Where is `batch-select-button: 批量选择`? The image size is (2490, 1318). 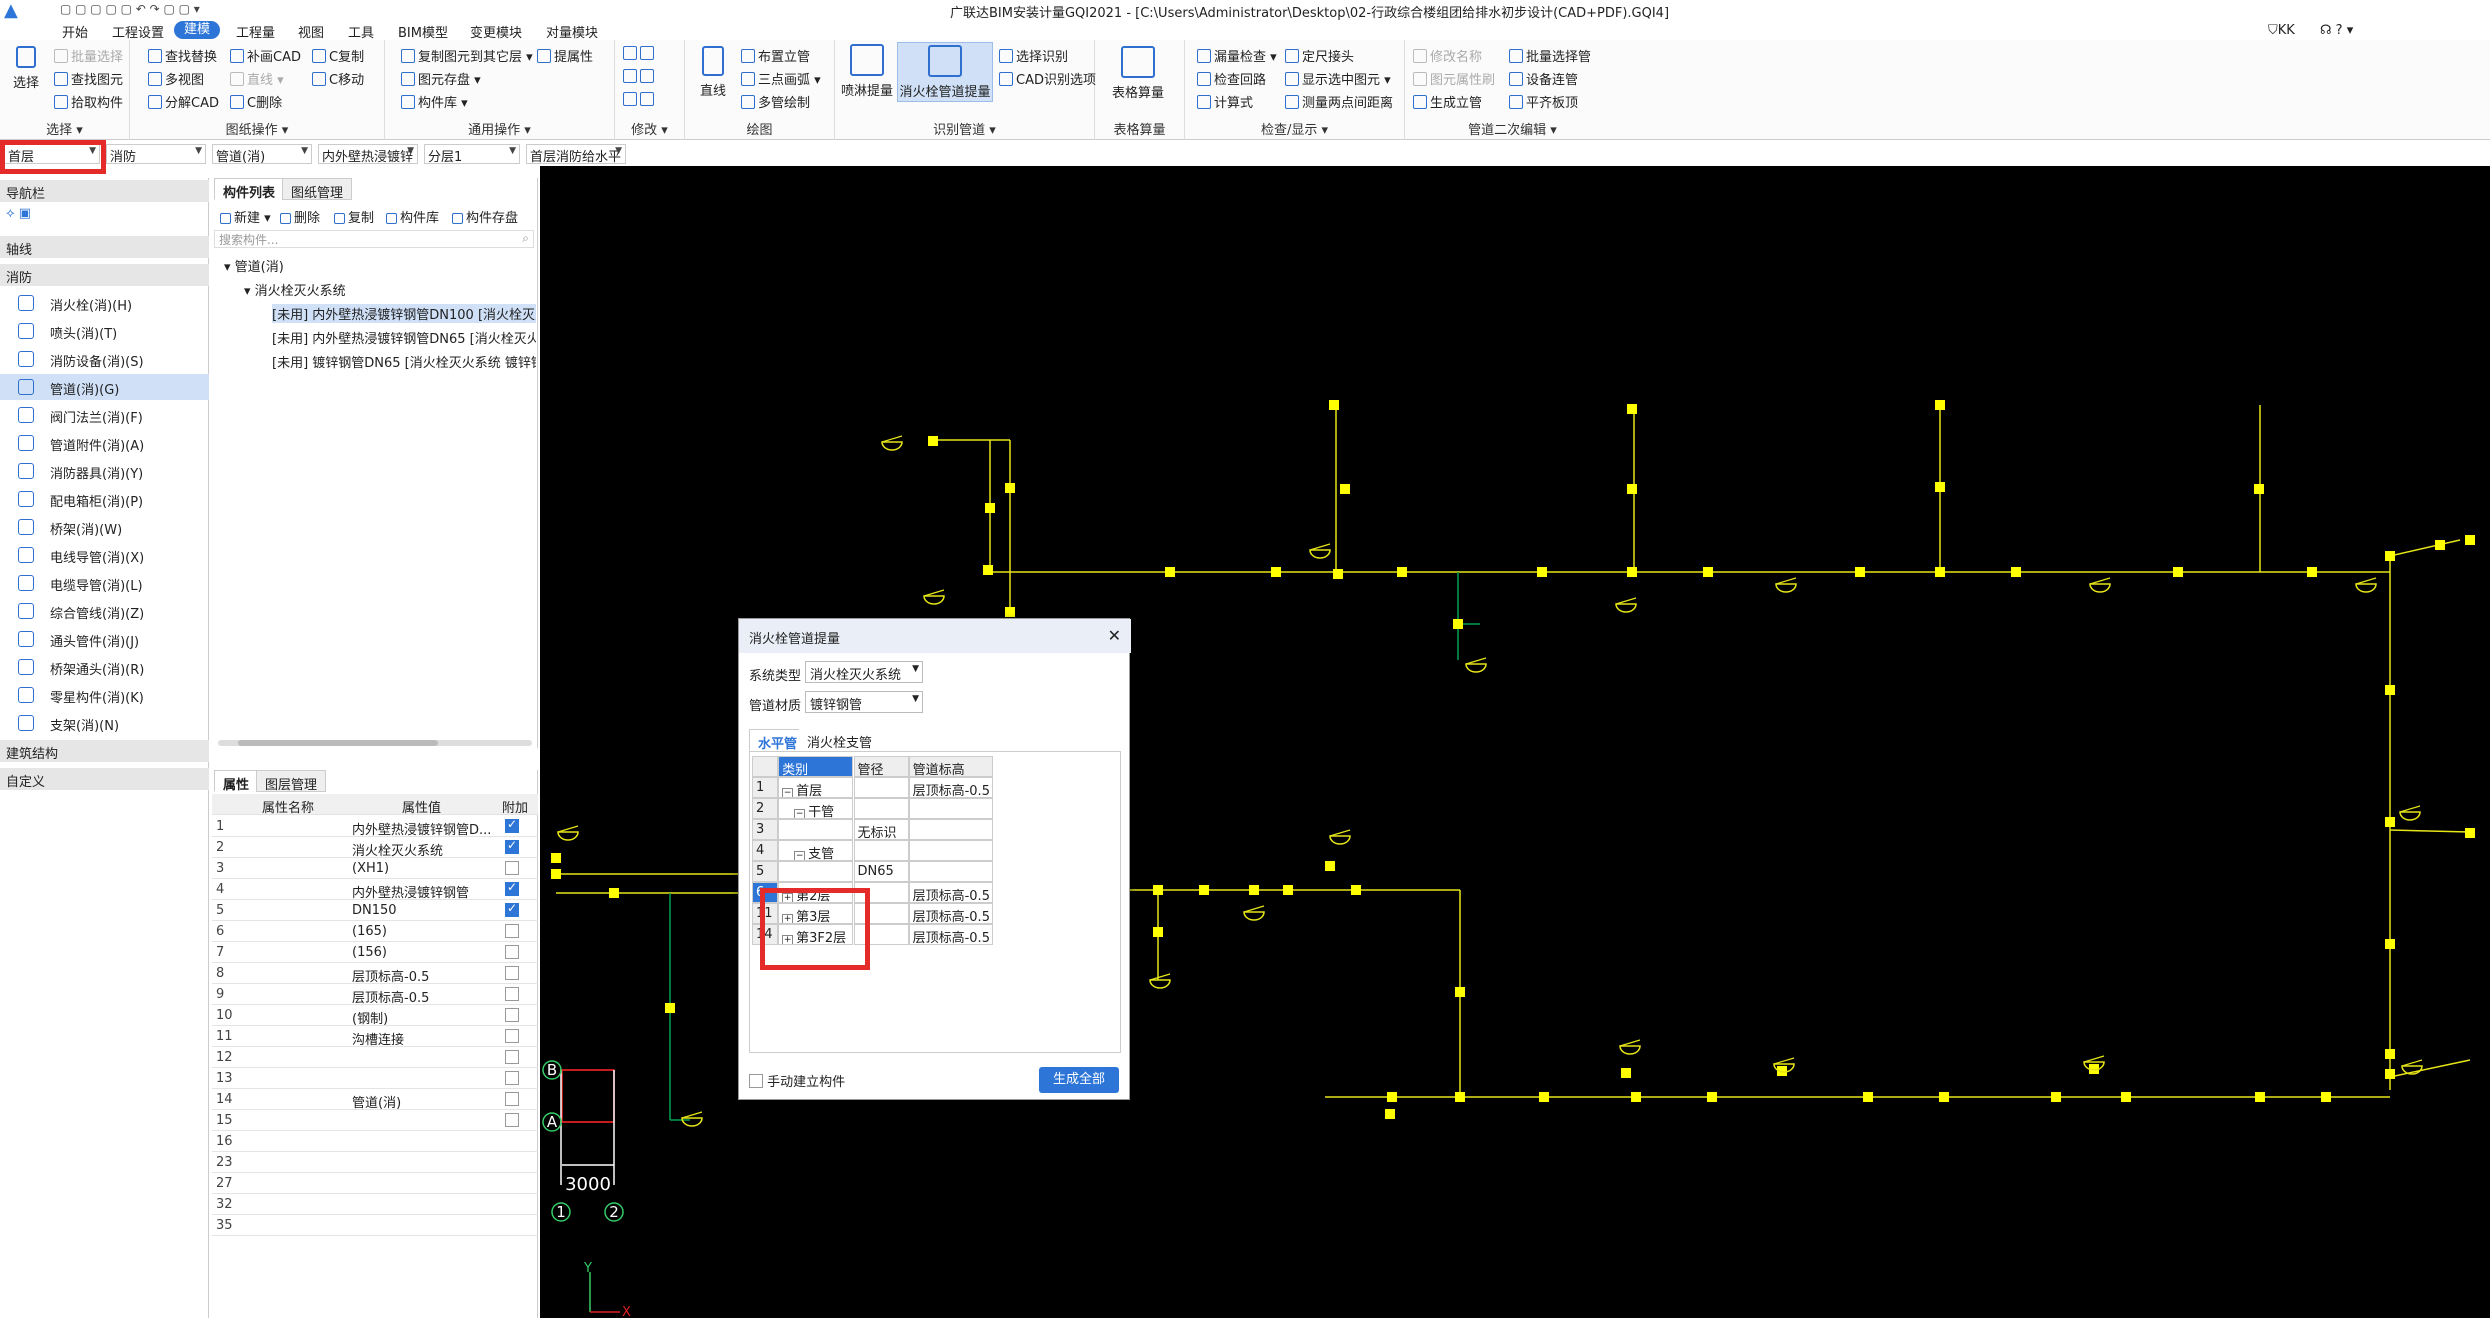
batch-select-button: 批量选择 is located at coordinates (88, 55).